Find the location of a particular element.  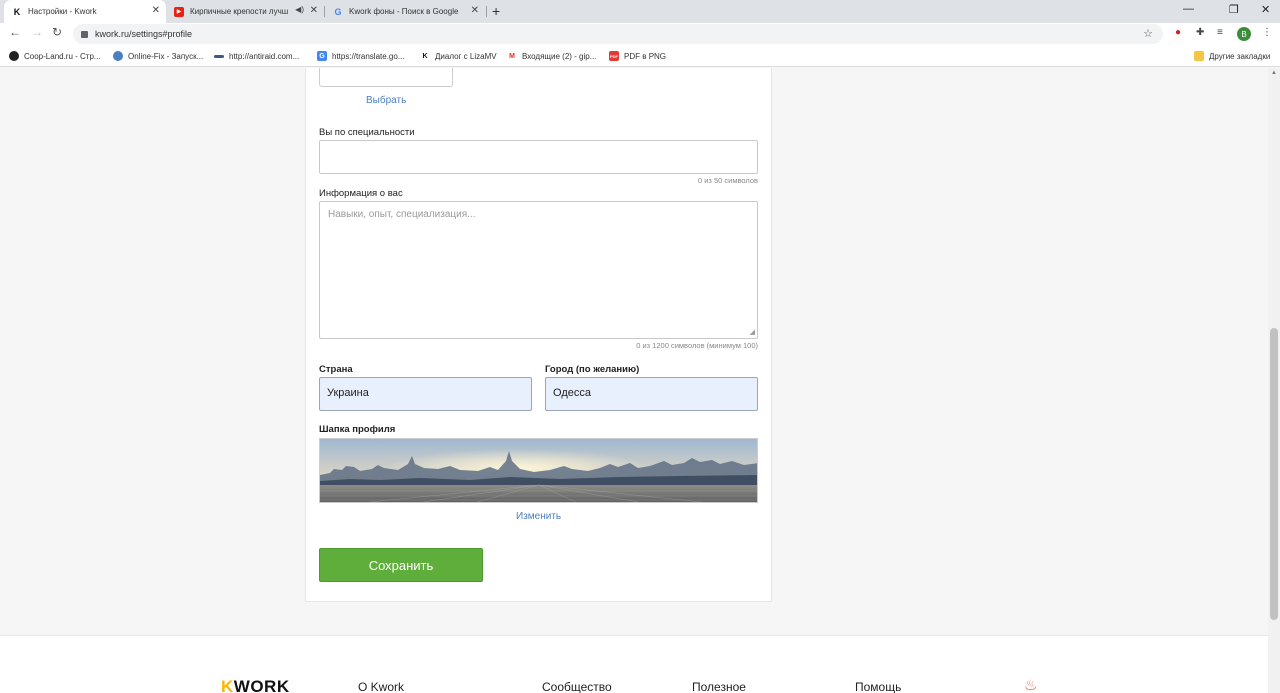

page-scrollbar: ▲ is located at coordinates (1274, 380).